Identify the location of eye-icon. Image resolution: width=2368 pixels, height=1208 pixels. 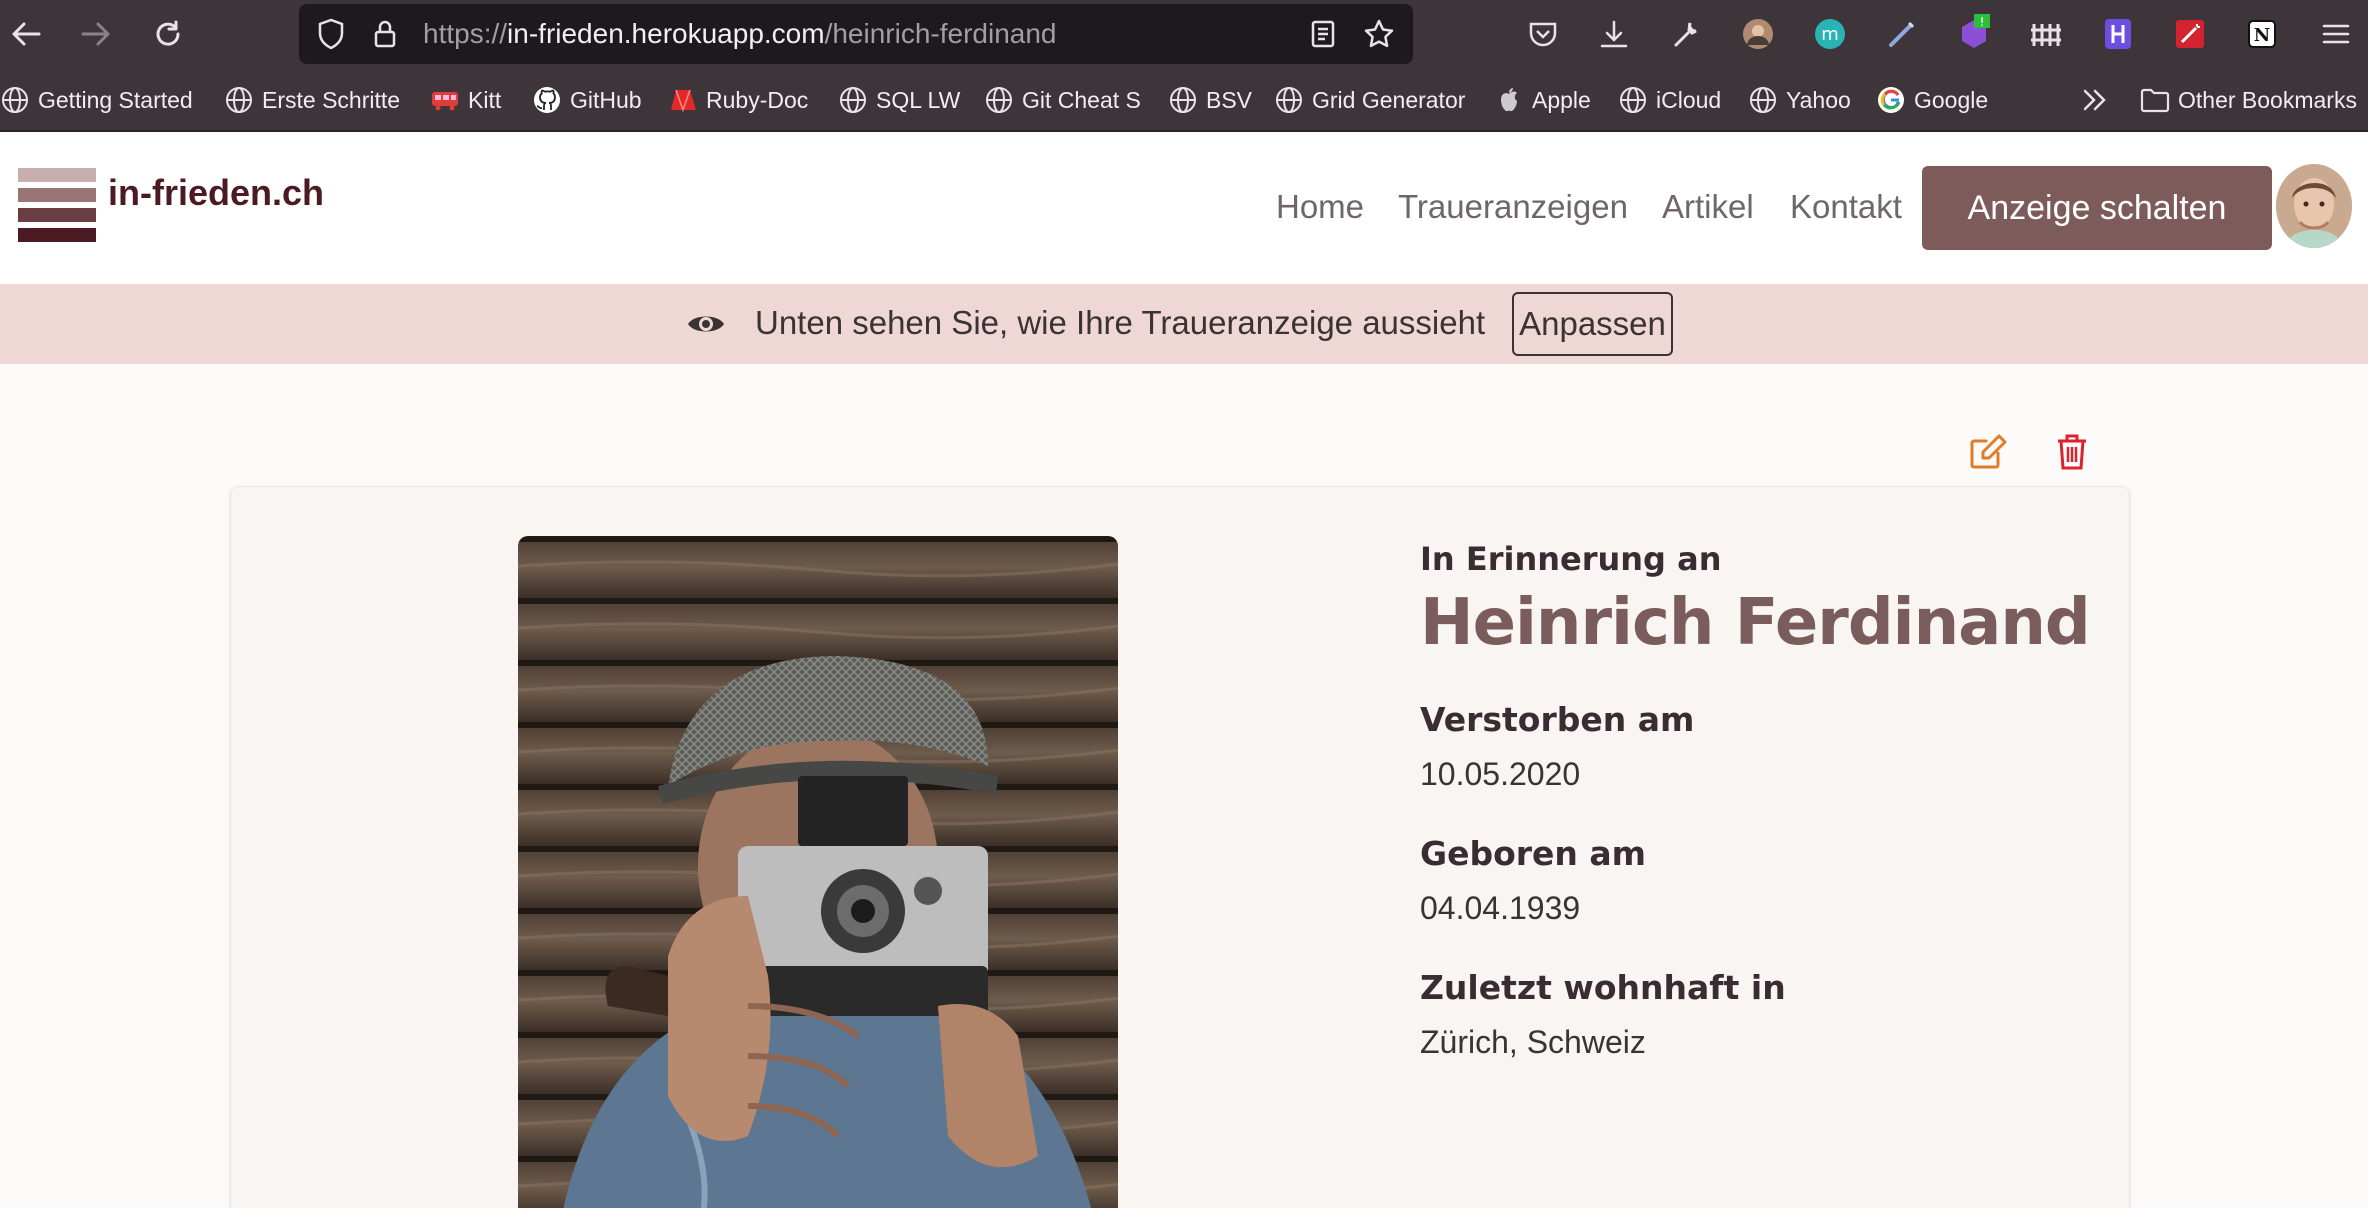
(706, 324).